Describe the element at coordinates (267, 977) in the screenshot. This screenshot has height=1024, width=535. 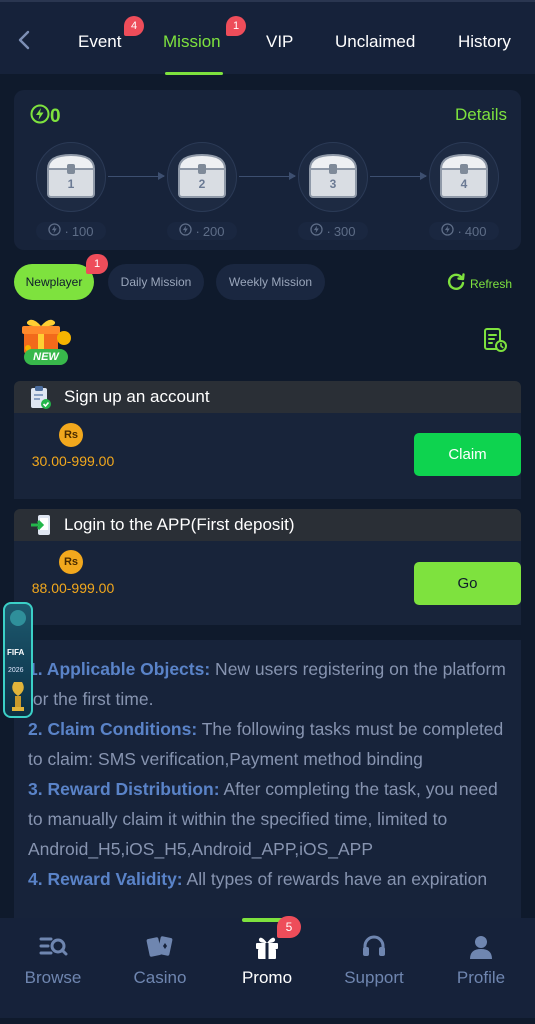
I see `nav-label: Promo` at that location.